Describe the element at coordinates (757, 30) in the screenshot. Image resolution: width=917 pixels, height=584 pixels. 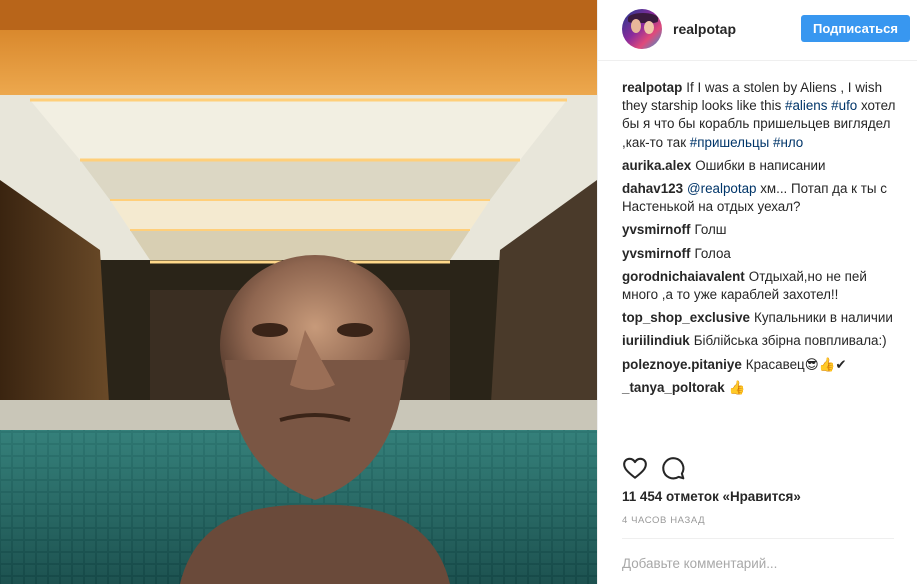
I see `post-header: realpotap Подписаться` at that location.